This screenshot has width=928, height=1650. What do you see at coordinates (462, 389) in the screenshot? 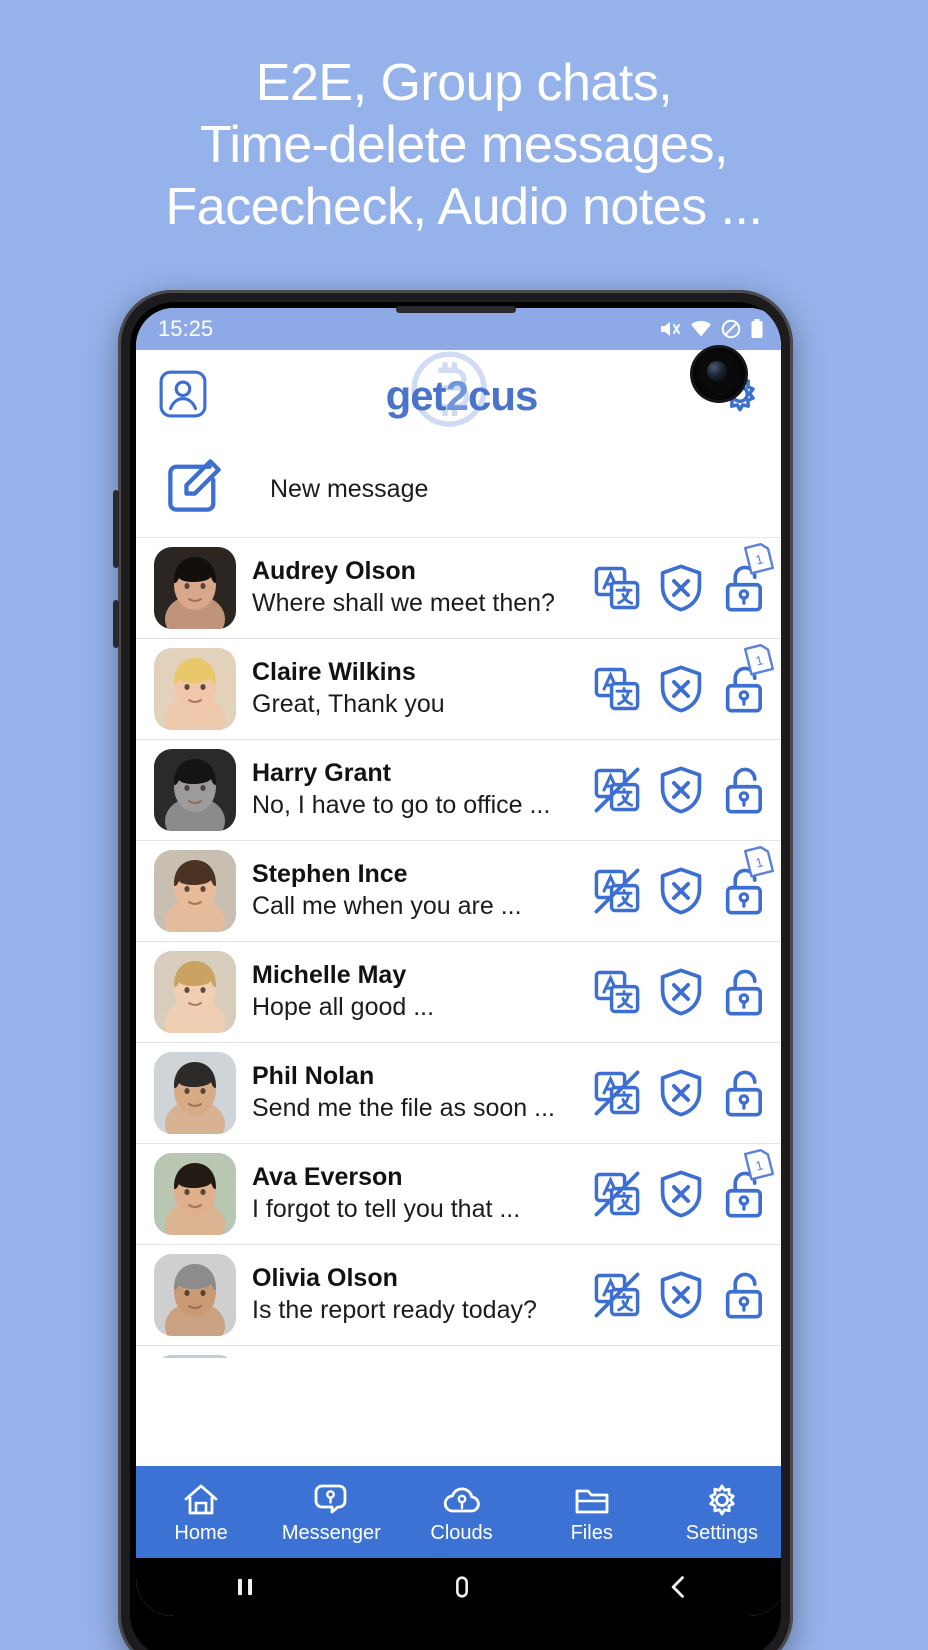
I see `app-logo: get2cus` at bounding box center [462, 389].